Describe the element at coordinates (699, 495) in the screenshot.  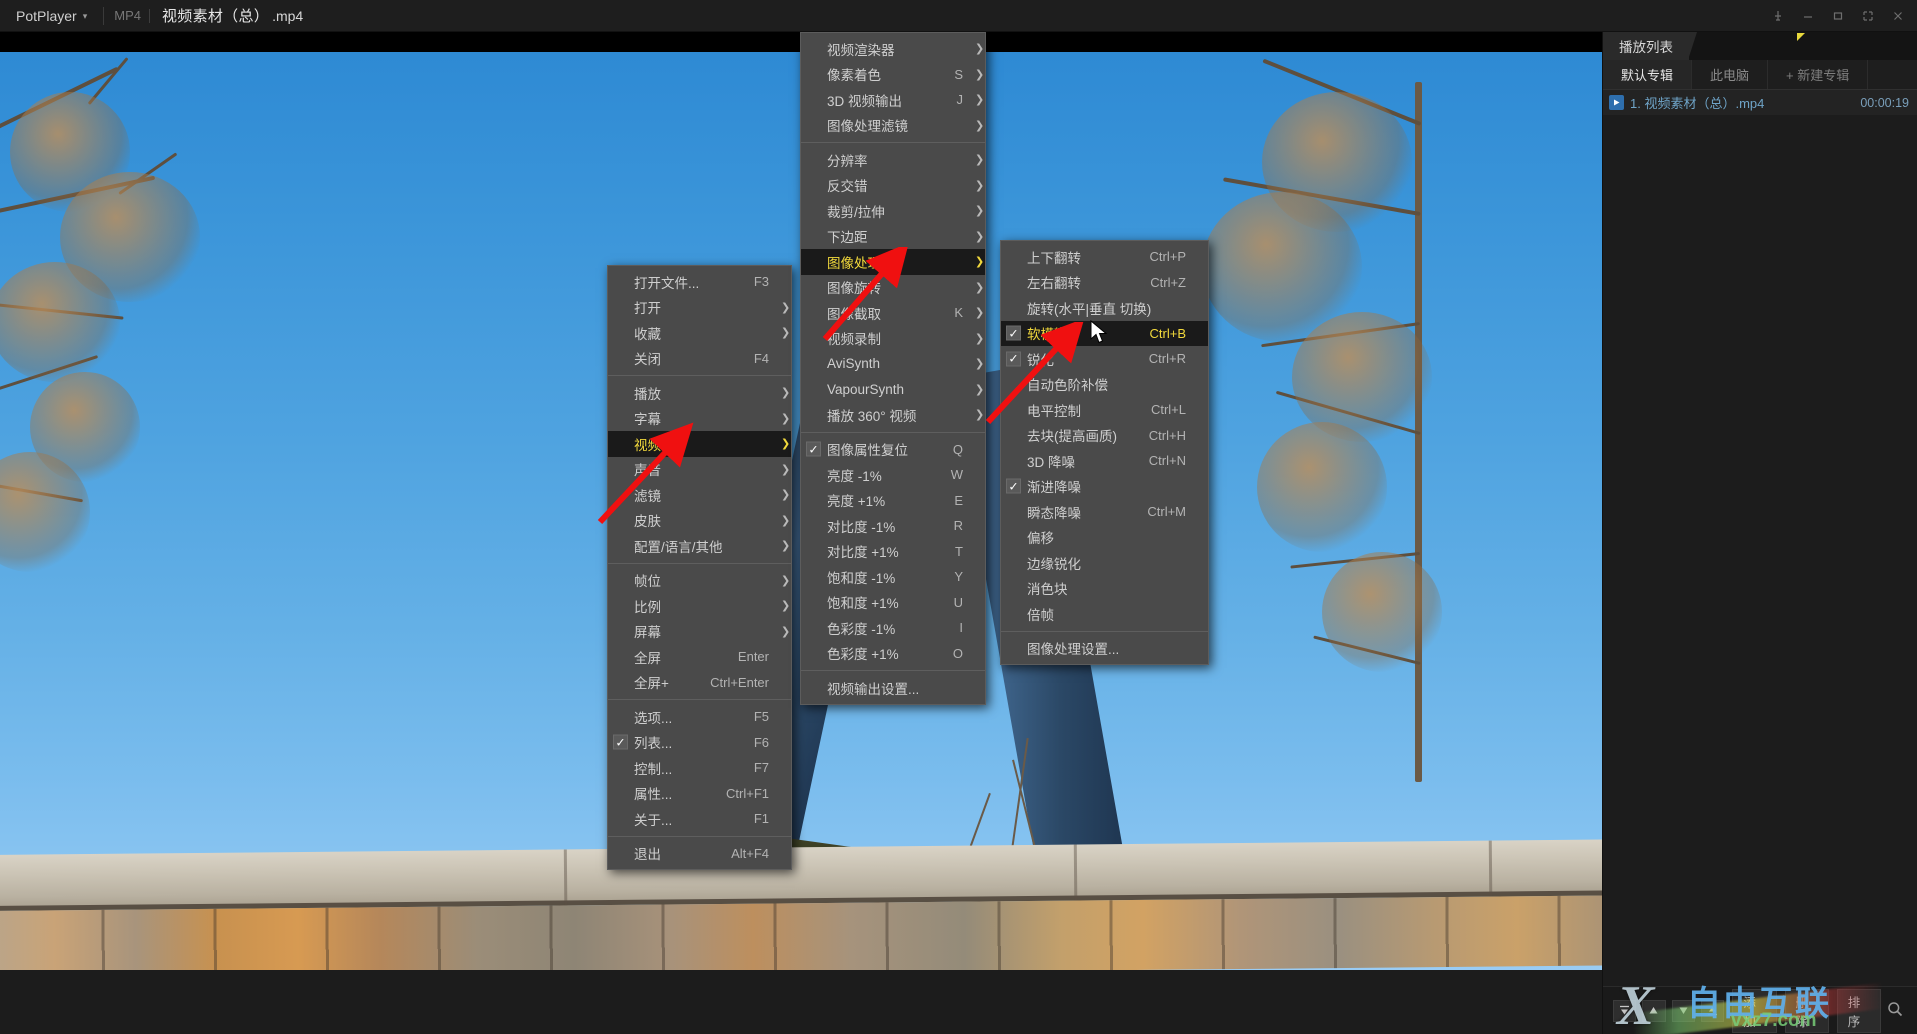
I see `menu-item: 滤镜 ❯` at that location.